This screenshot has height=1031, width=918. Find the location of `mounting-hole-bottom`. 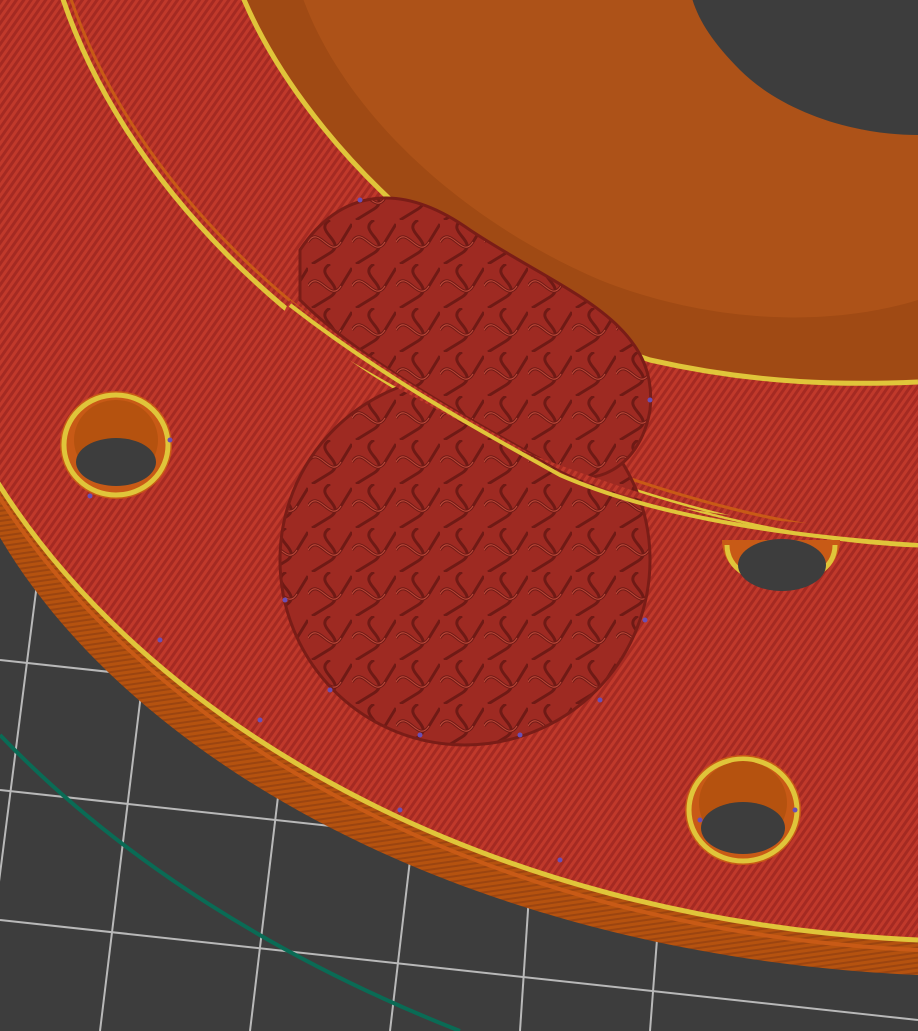

mounting-hole-bottom is located at coordinates (743, 810).